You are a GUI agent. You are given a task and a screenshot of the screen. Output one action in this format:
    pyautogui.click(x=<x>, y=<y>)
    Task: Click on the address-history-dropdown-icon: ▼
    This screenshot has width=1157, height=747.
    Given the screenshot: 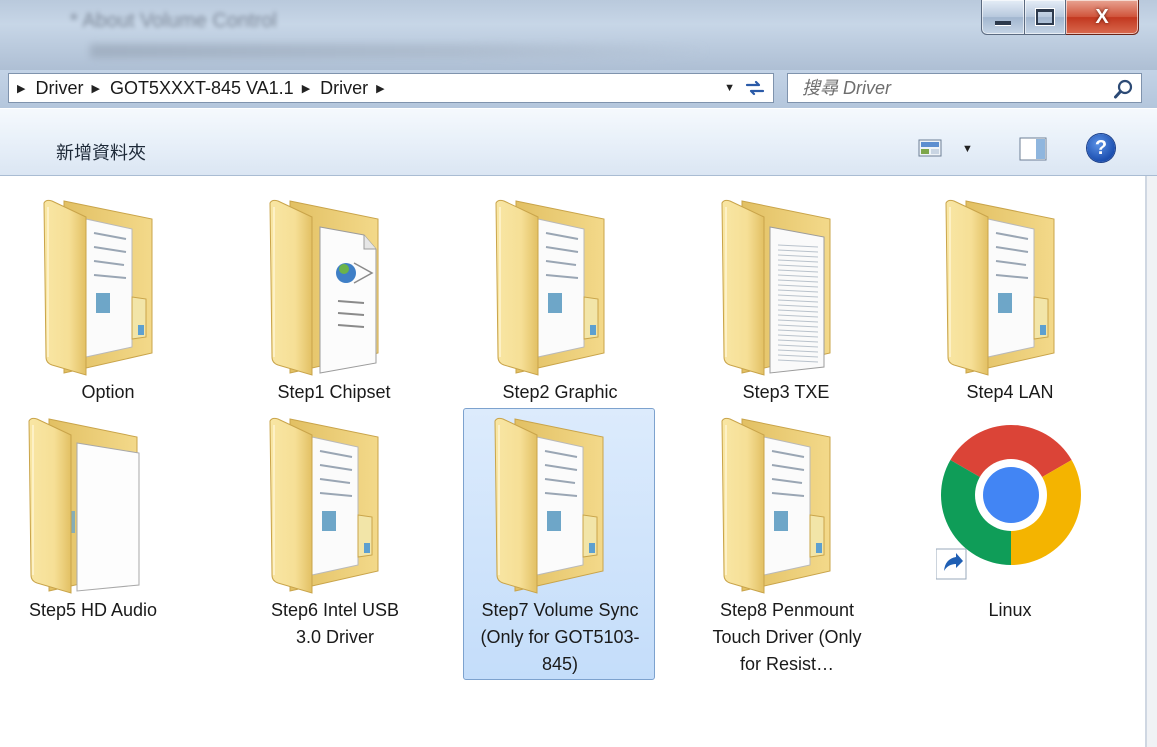 What is the action you would take?
    pyautogui.click(x=729, y=88)
    